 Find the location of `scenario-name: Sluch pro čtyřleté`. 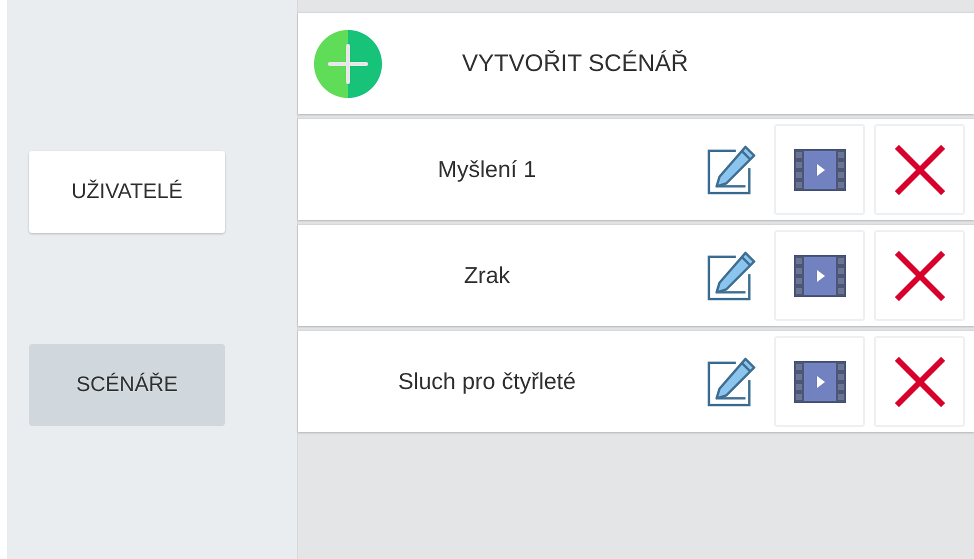

scenario-name: Sluch pro čtyřleté is located at coordinates (487, 381).